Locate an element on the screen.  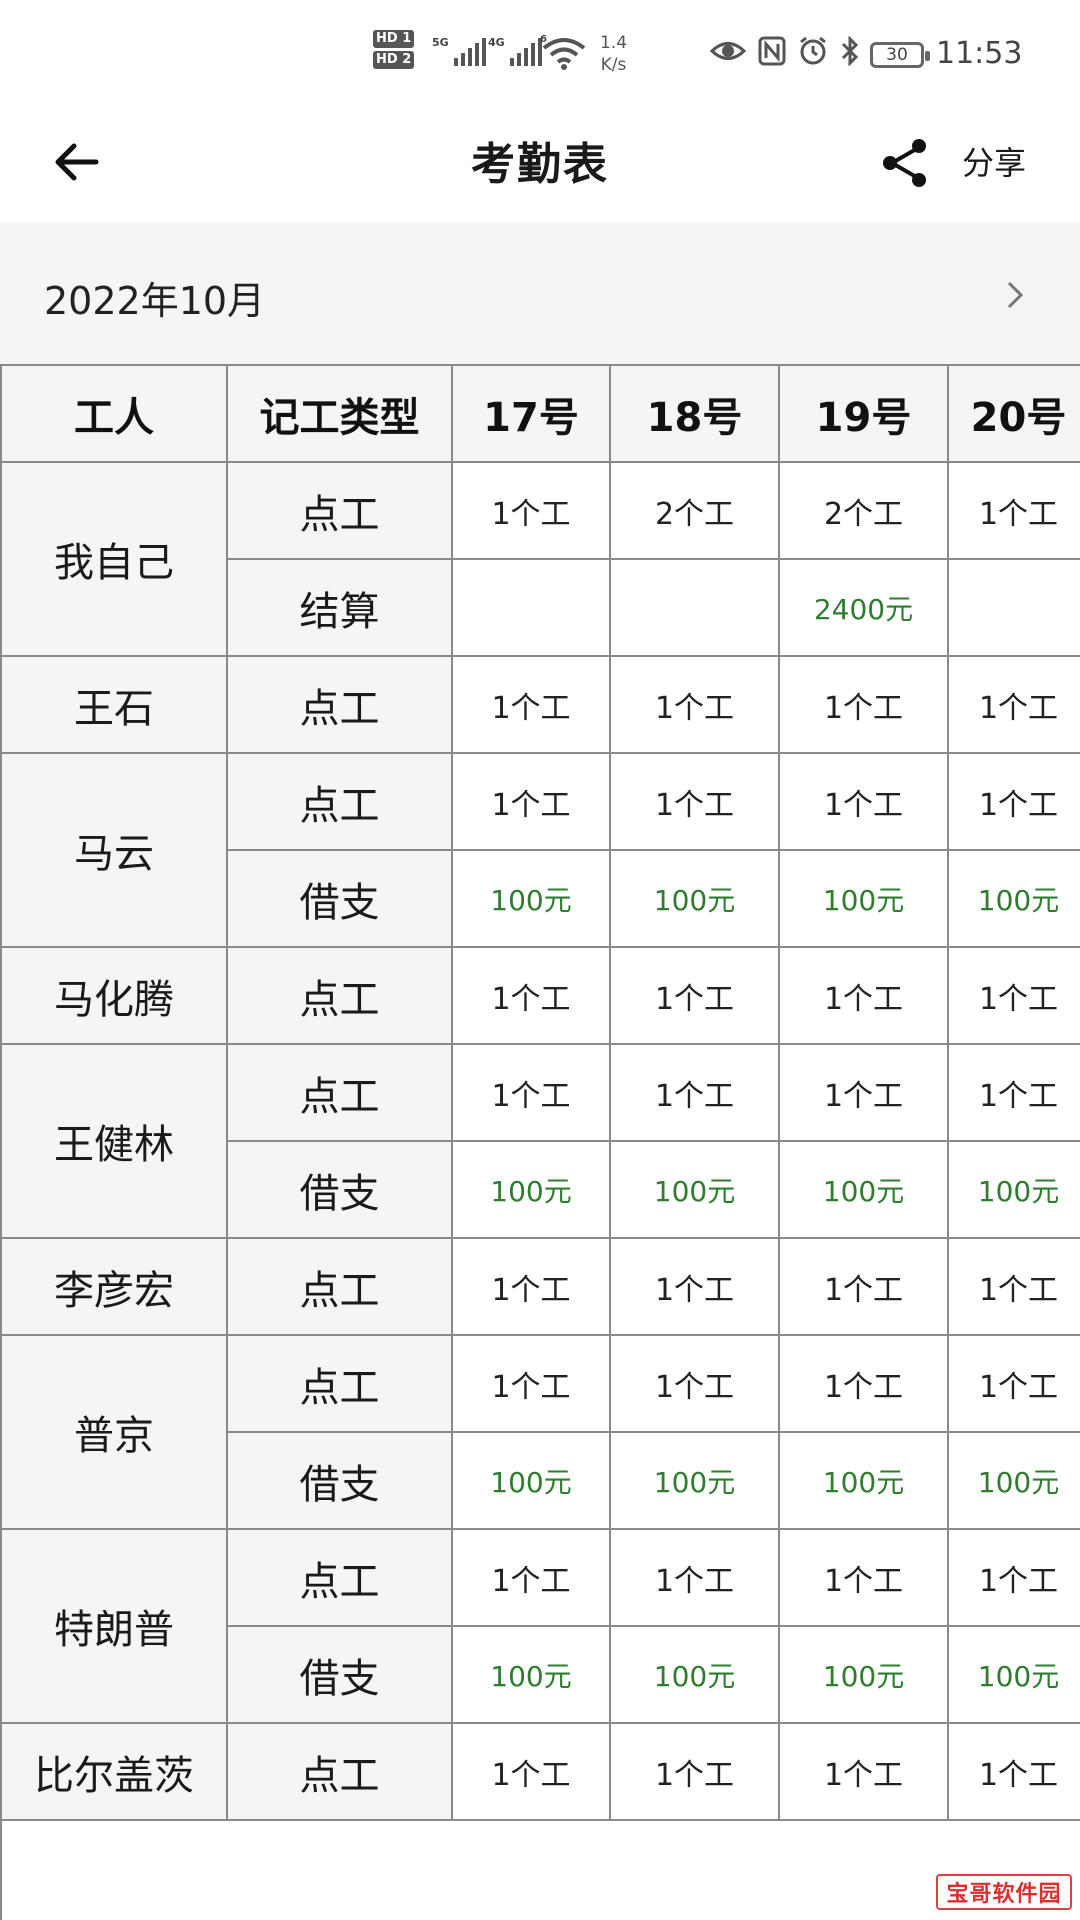
table-row: 特朗普 点工 1个工 1个工 1个工 1个工 is located at coordinates (540, 1626).